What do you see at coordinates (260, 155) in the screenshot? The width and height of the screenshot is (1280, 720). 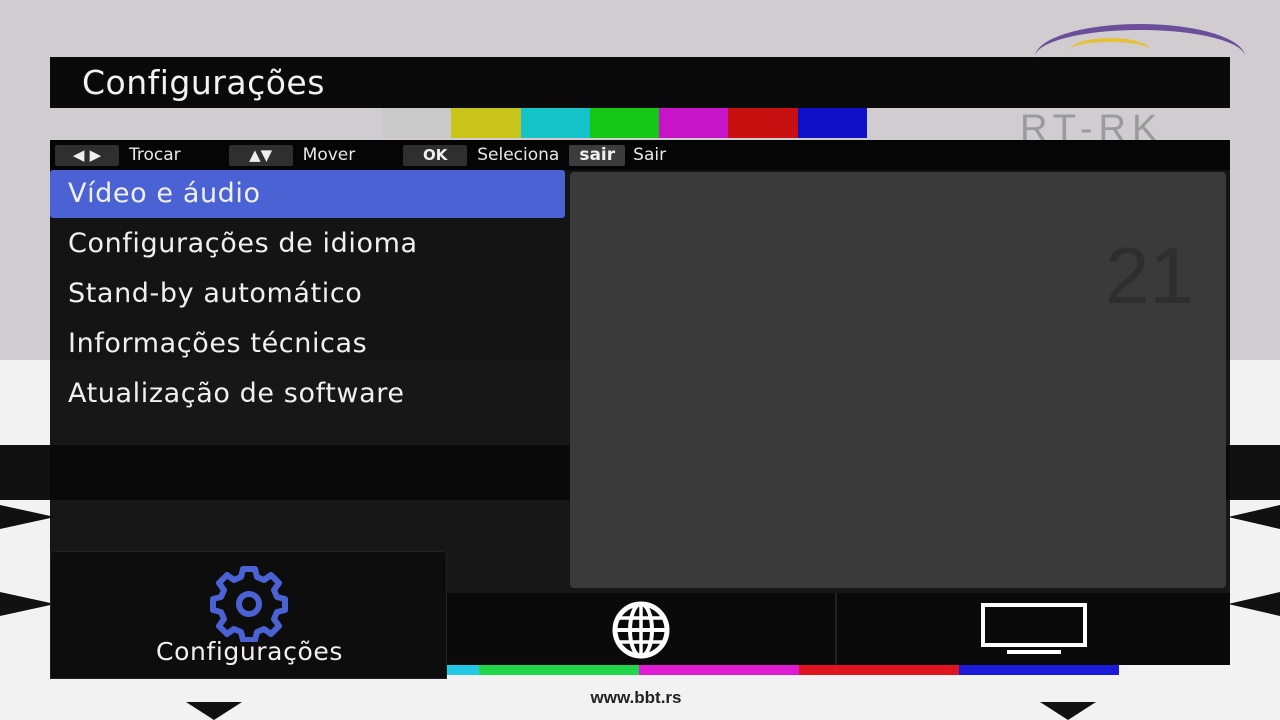 I see `up-down-key: ▲▼` at bounding box center [260, 155].